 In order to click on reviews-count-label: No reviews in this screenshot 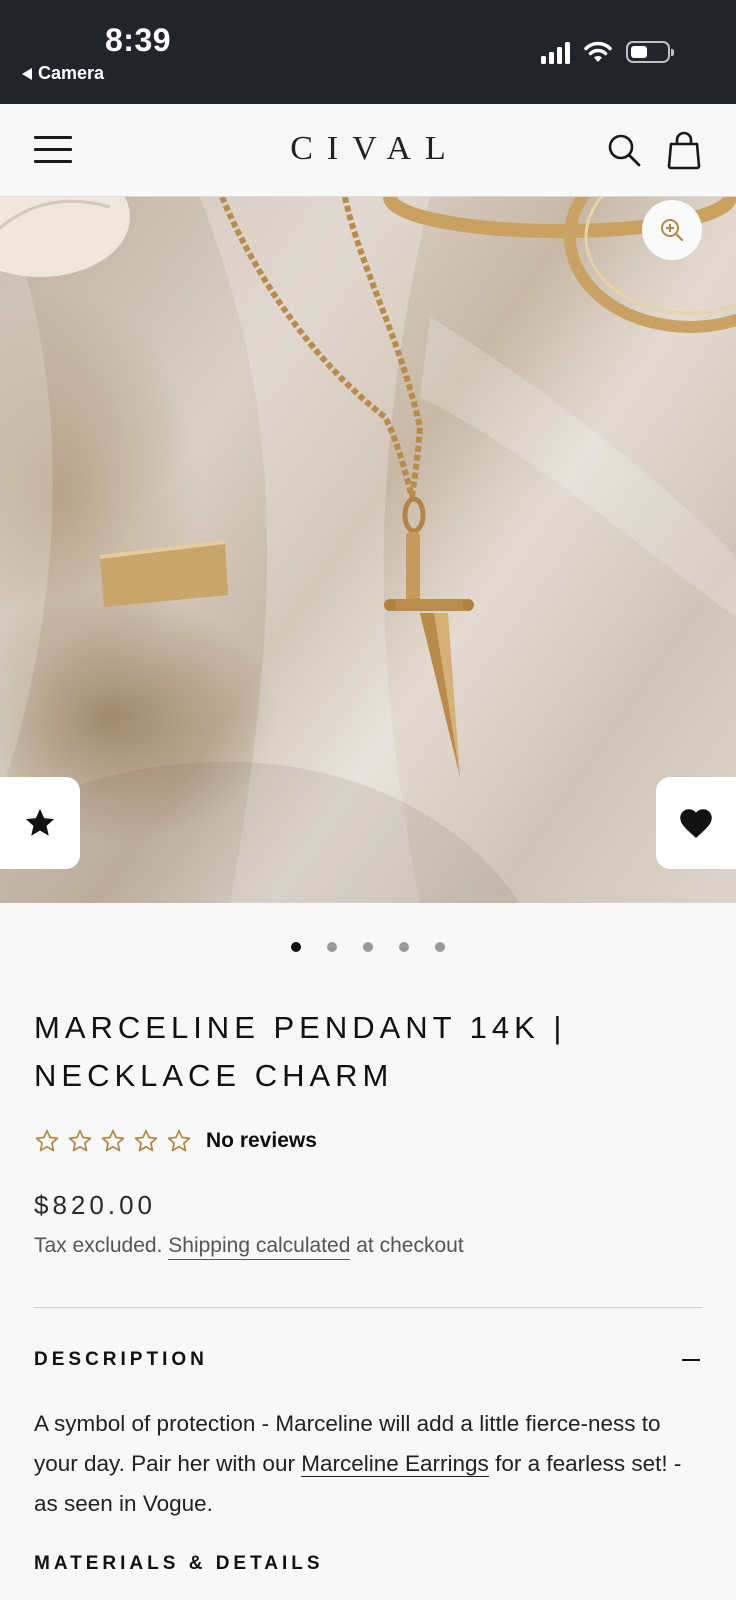, I will do `click(261, 1140)`.